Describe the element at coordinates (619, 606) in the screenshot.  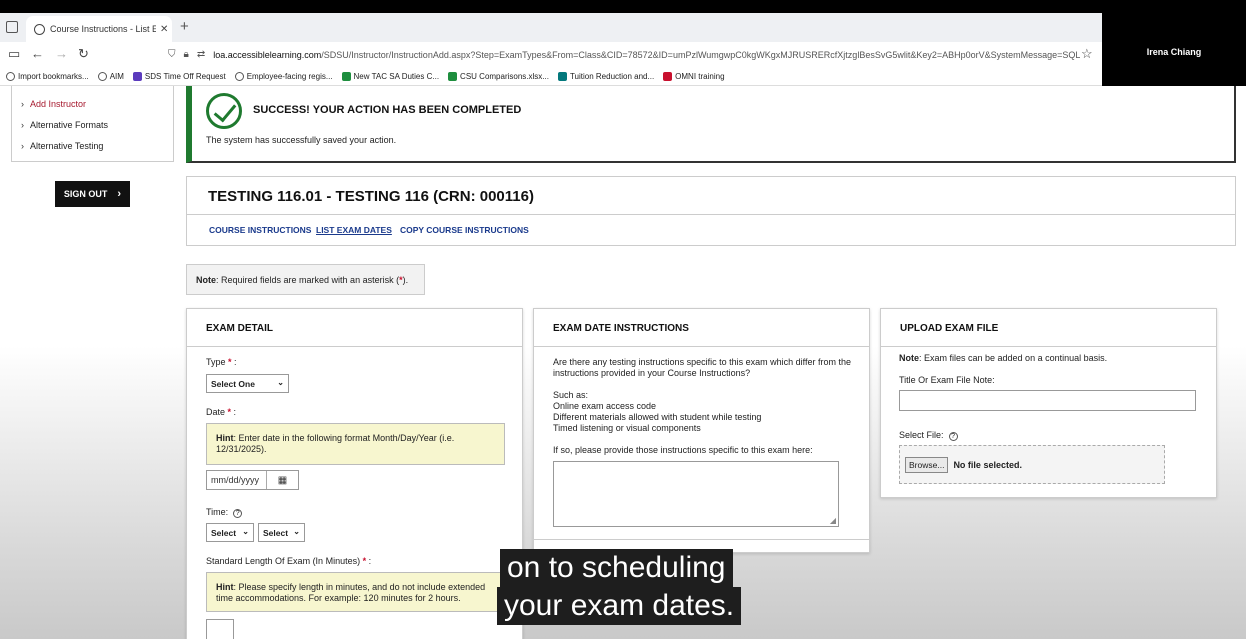
I see `caption-line-2: your exam dates.` at that location.